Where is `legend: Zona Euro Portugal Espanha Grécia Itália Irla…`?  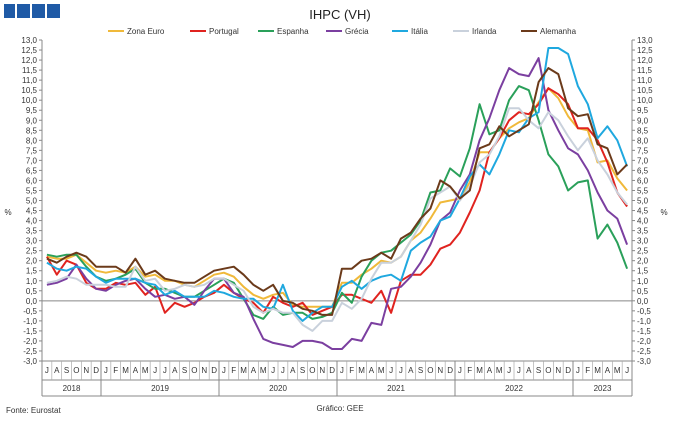
legend: Zona Euro Portugal Espanha Grécia Itália Irla… is located at coordinates (342, 31).